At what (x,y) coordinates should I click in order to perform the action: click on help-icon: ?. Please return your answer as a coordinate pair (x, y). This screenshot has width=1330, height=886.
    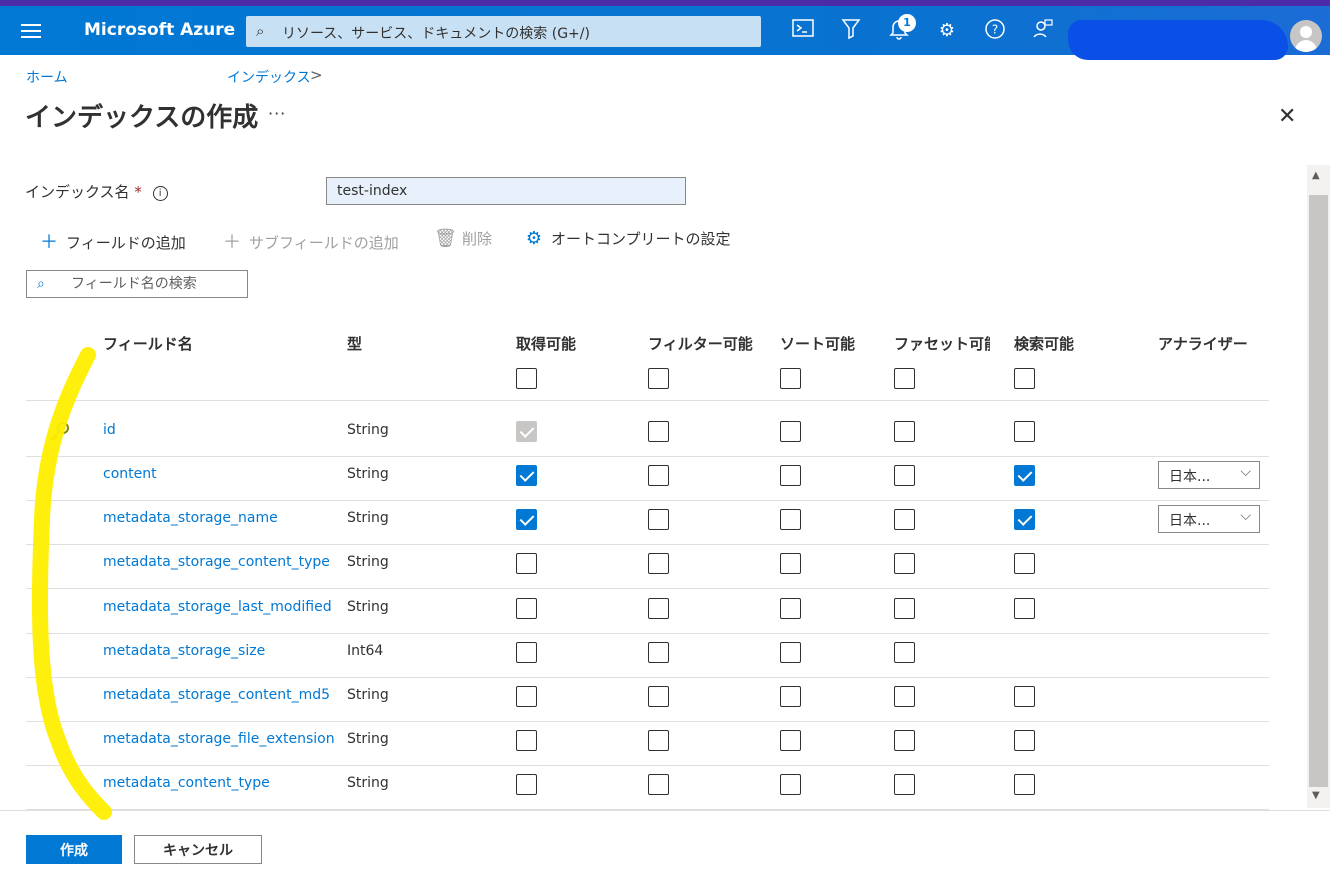
    Looking at the image, I should click on (995, 31).